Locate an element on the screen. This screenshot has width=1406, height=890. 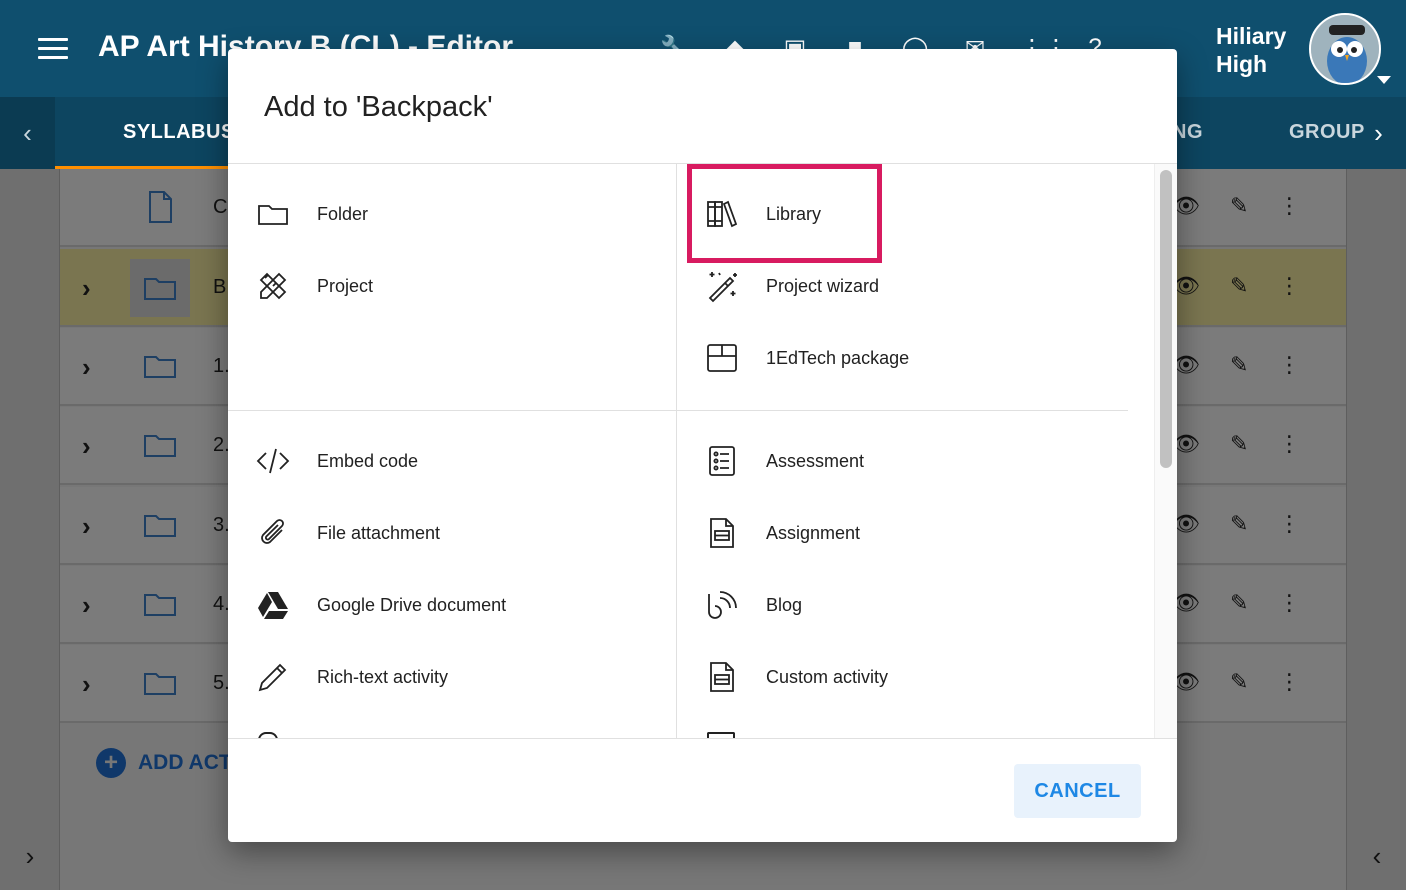
blog-icon is located at coordinates (722, 605).